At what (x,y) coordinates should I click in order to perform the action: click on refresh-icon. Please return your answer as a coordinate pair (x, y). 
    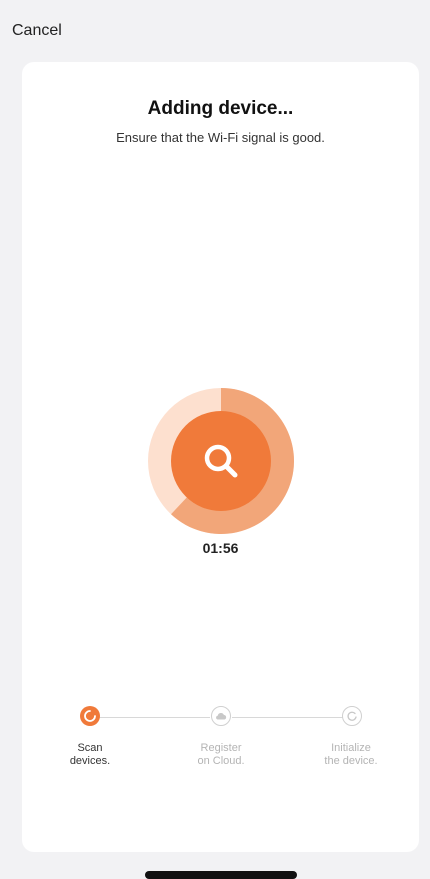
    Looking at the image, I should click on (352, 716).